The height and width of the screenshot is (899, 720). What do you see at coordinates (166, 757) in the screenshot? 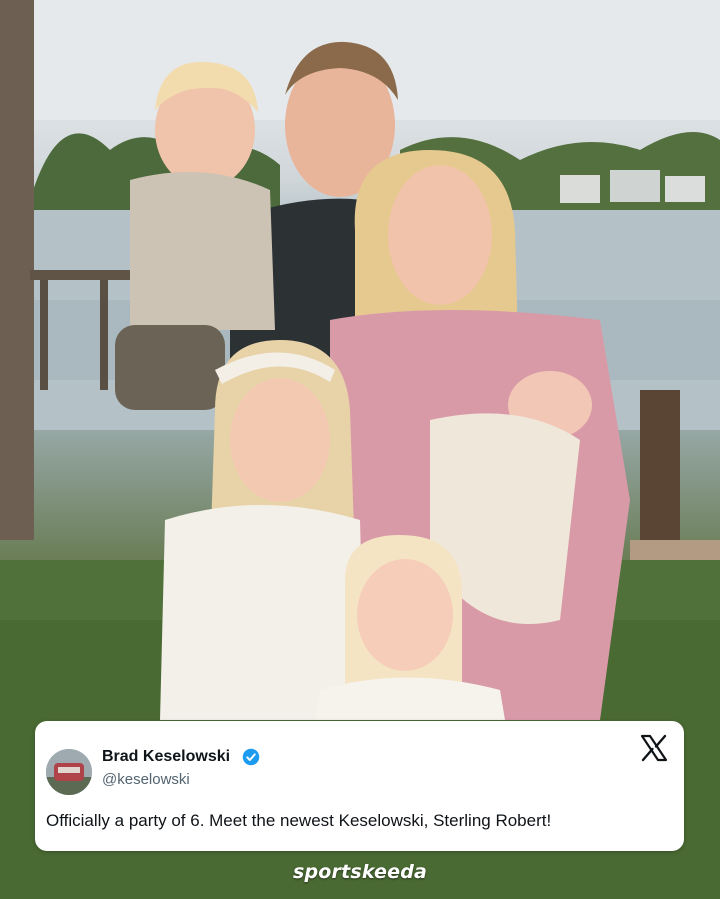
I see `display-name: Brad Keselowski` at bounding box center [166, 757].